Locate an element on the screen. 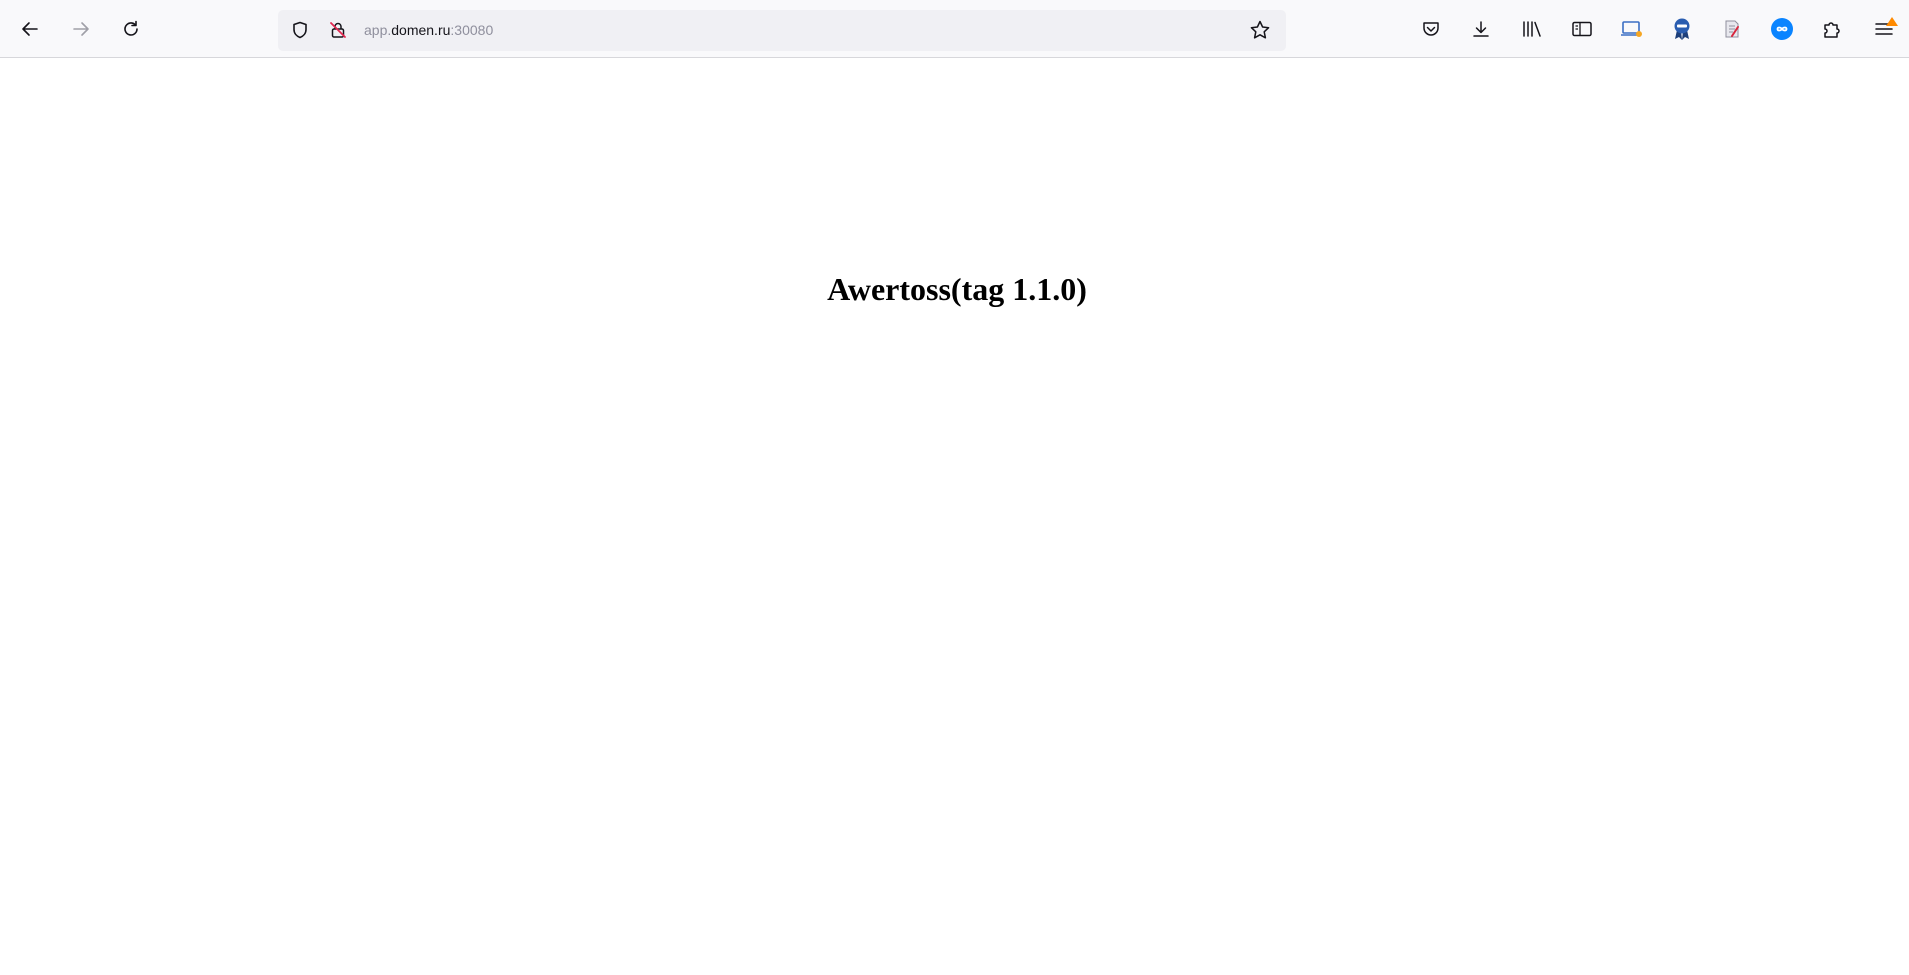 Image resolution: width=1909 pixels, height=975 pixels. infinity-extension-icon is located at coordinates (1782, 29).